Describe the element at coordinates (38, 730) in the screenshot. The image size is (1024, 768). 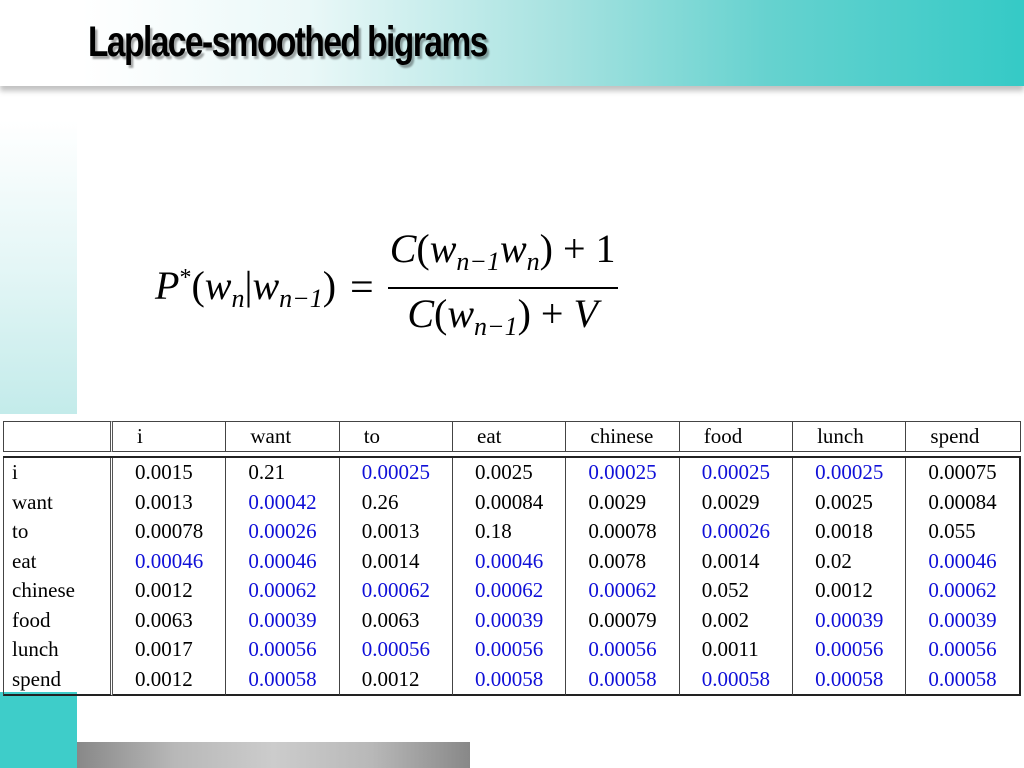
I see `bottom-teal-square` at that location.